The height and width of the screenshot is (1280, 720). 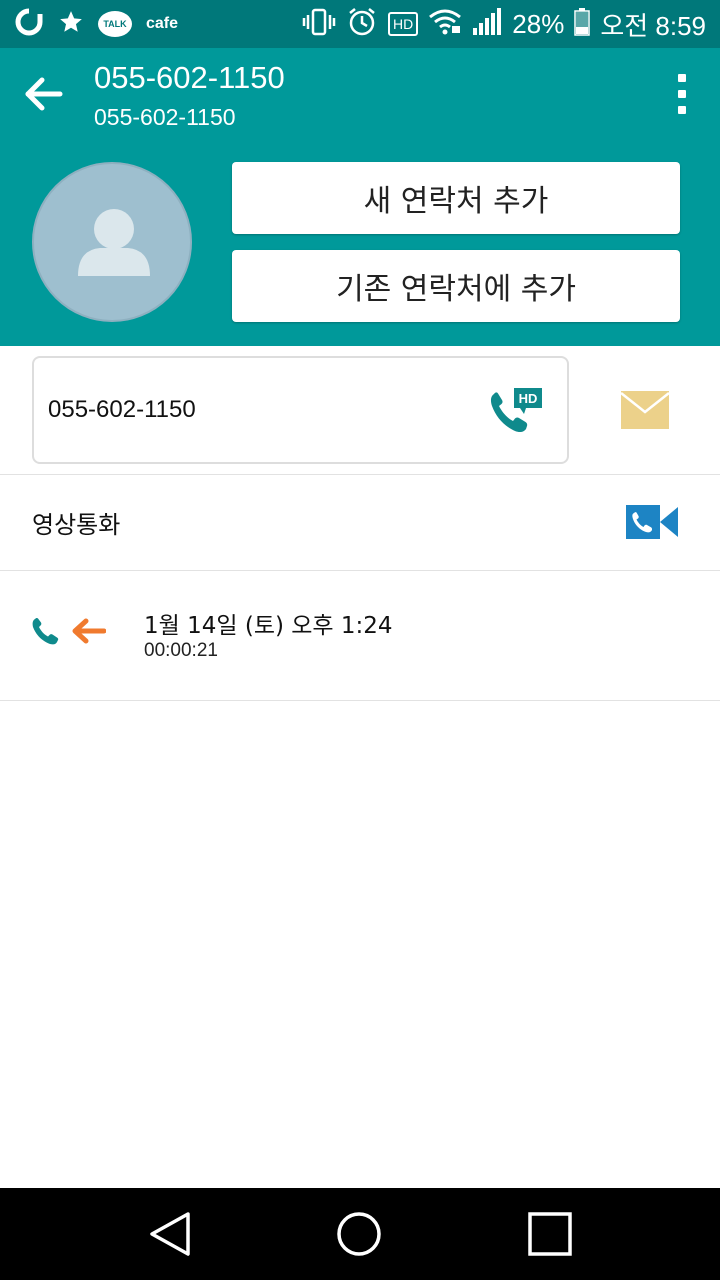 I want to click on call-log-type, so click(x=70, y=631).